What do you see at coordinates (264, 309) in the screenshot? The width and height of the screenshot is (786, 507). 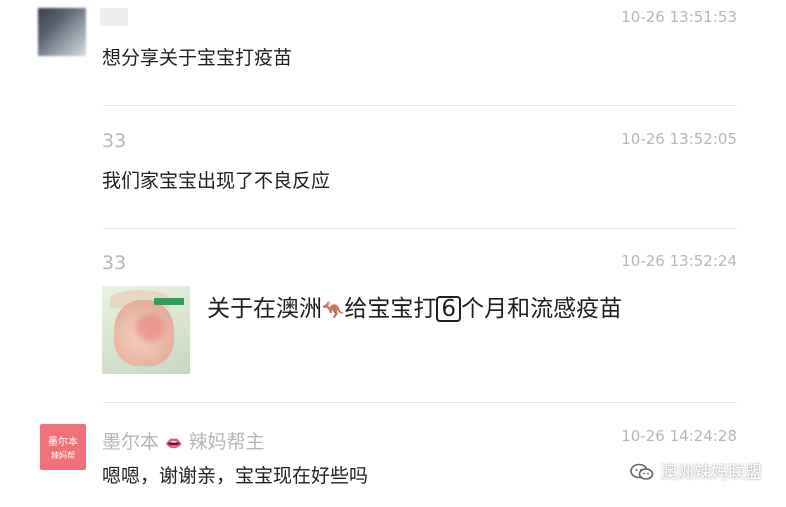 I see `card-title-part1: 关于在澳洲` at bounding box center [264, 309].